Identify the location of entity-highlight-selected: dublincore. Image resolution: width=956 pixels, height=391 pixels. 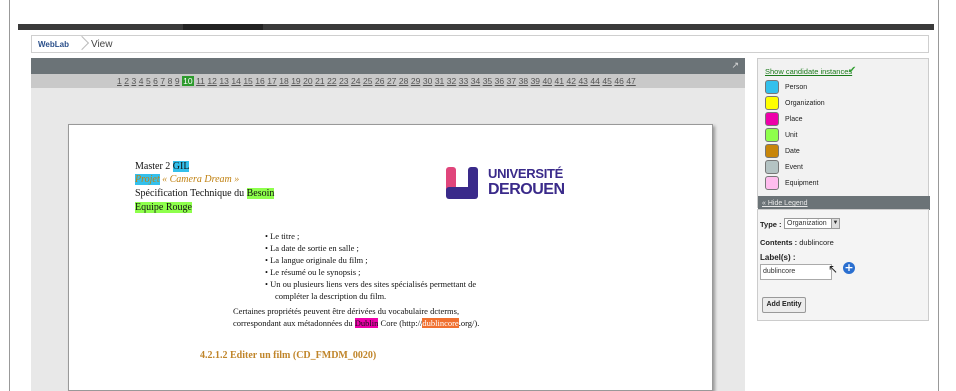
(440, 323).